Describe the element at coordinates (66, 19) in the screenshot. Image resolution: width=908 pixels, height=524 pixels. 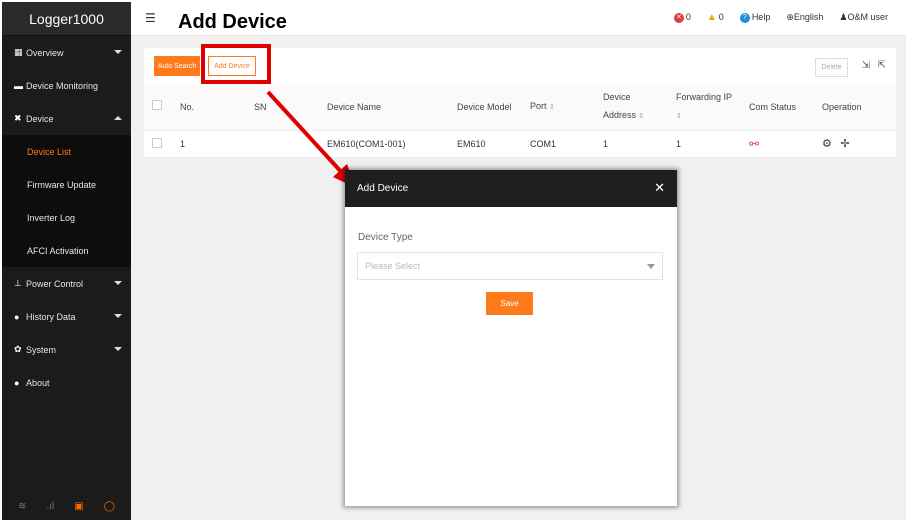
I see `app-logo: Logger1000` at that location.